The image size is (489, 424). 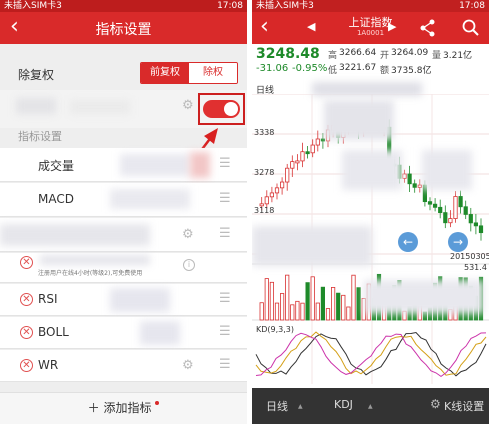 What do you see at coordinates (123, 109) in the screenshot?
I see `blurred-setting-row: ⚙` at bounding box center [123, 109].